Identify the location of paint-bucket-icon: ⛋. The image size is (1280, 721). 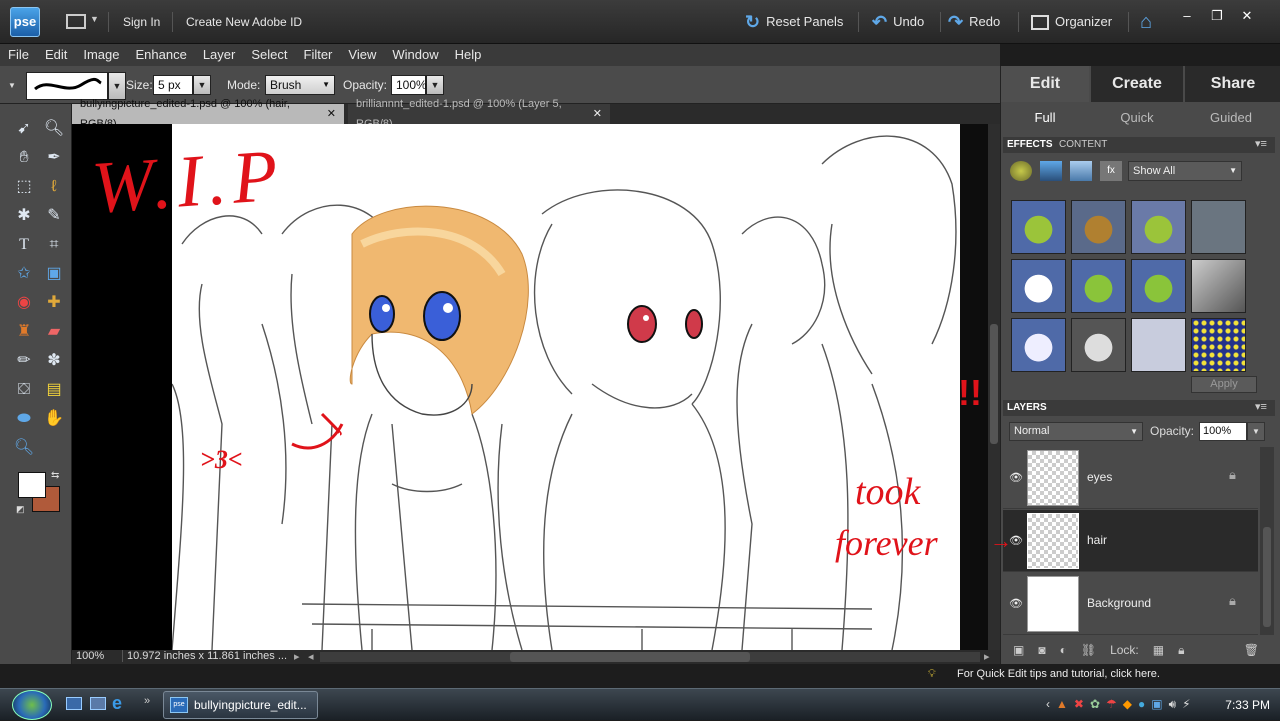
(24, 390).